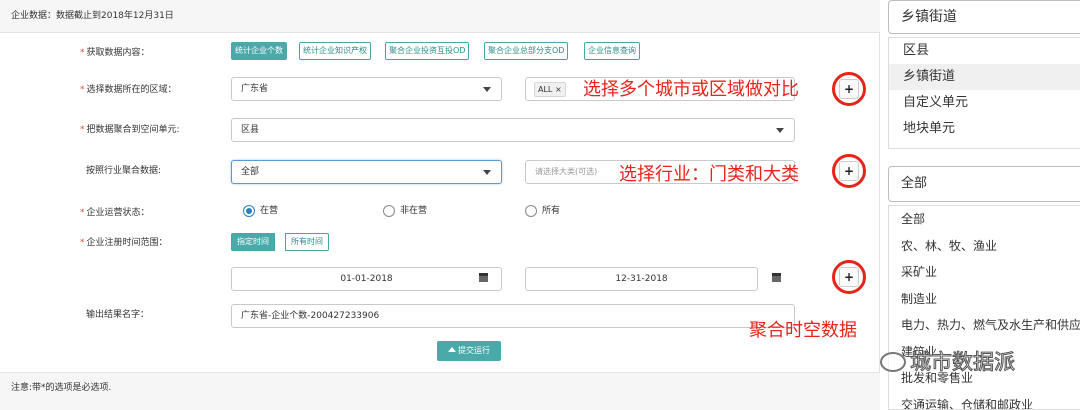 Image resolution: width=1080 pixels, height=410 pixels. What do you see at coordinates (984, 129) in the screenshot?
I see `dropdown-option: 地块单元` at bounding box center [984, 129].